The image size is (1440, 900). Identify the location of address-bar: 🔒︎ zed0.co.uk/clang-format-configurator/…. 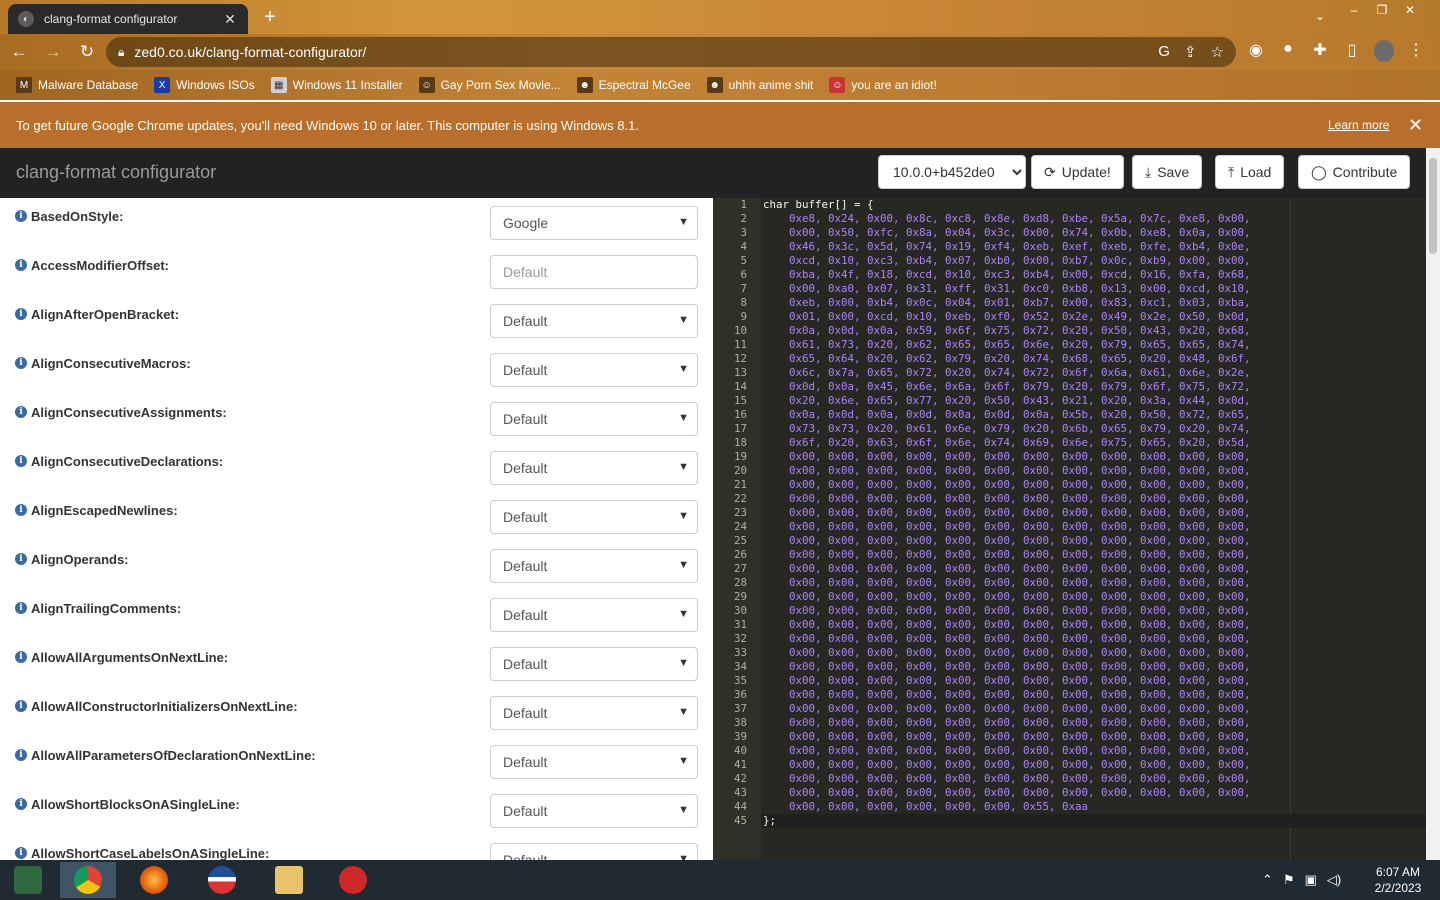
(671, 52).